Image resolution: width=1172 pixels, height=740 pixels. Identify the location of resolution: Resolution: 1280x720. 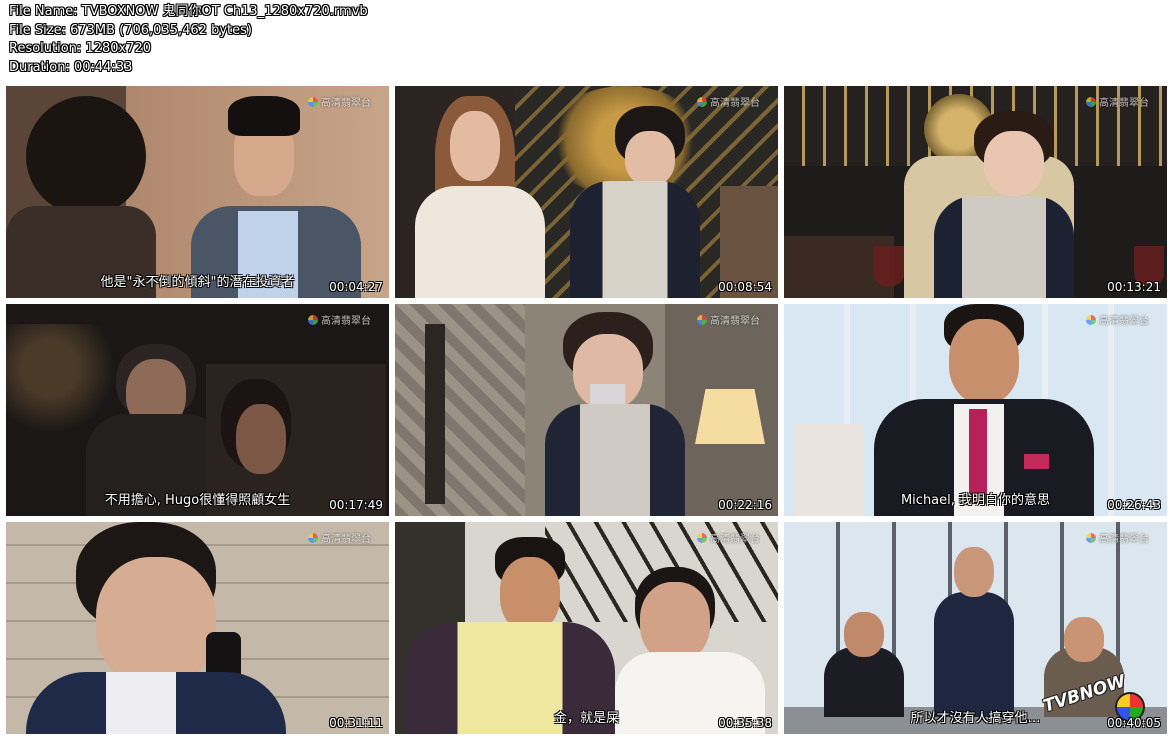
(80, 48).